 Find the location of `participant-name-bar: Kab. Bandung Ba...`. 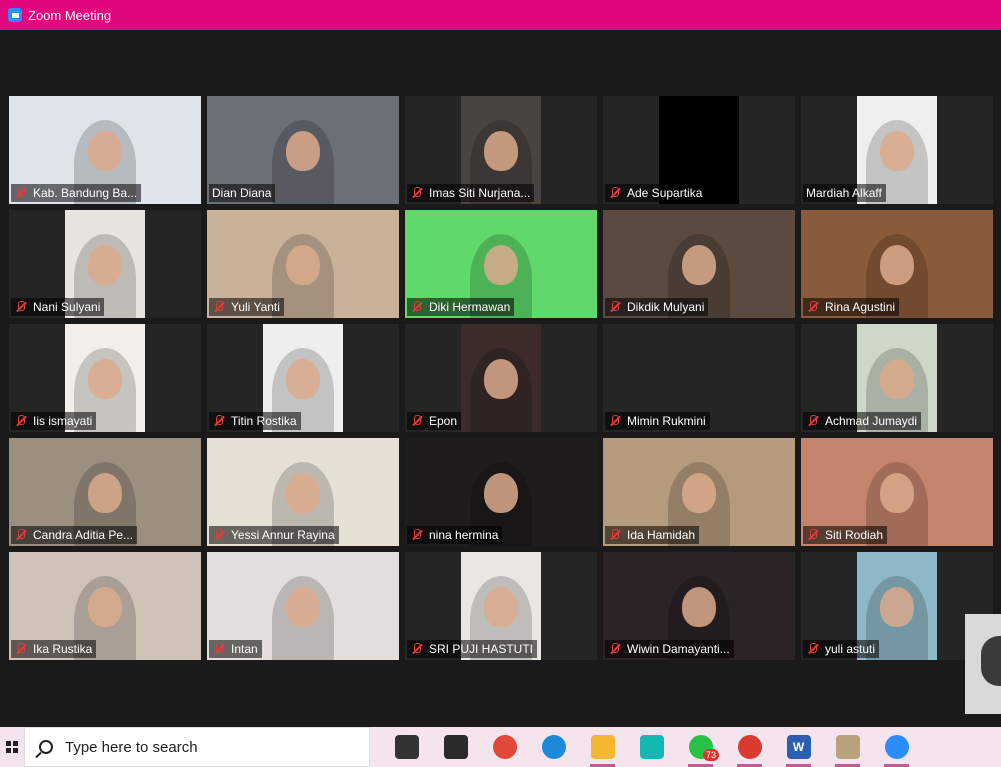

participant-name-bar: Kab. Bandung Ba... is located at coordinates (76, 193).